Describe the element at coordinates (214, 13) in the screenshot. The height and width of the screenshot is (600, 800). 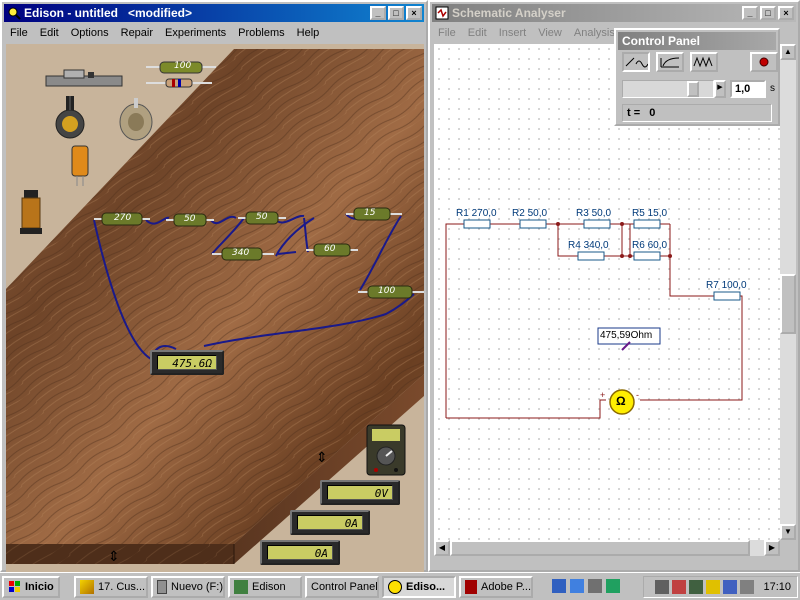
I see `edison-titlebar: Edison - untitled <modified> _ □ ×` at that location.